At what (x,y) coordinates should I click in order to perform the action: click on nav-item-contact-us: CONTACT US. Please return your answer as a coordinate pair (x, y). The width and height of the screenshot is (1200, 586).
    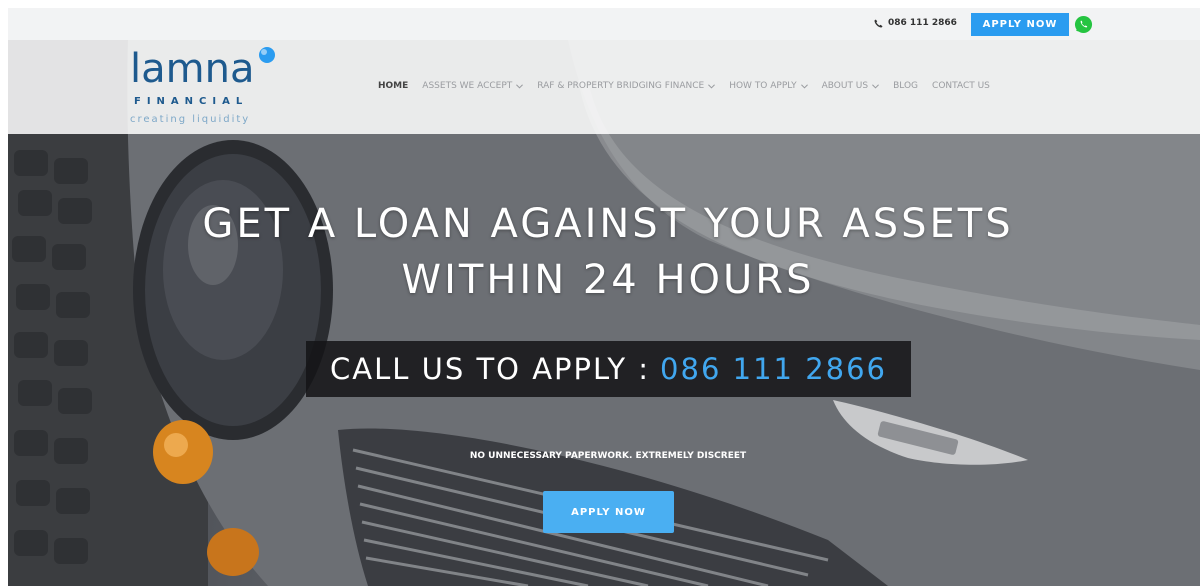
    Looking at the image, I should click on (961, 86).